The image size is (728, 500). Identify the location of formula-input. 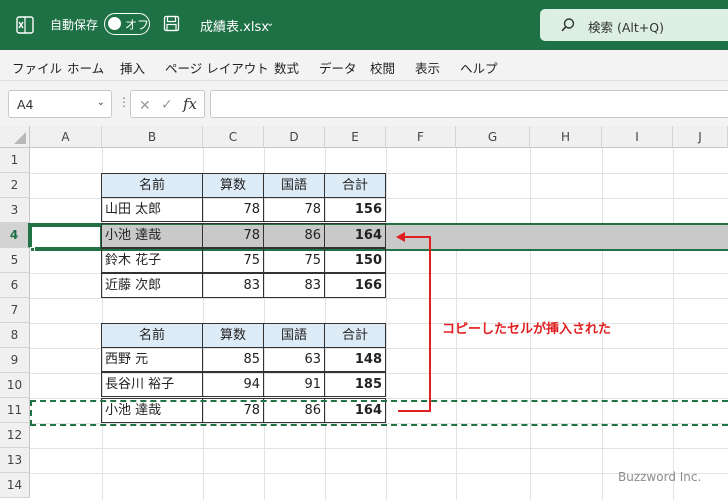
(469, 104).